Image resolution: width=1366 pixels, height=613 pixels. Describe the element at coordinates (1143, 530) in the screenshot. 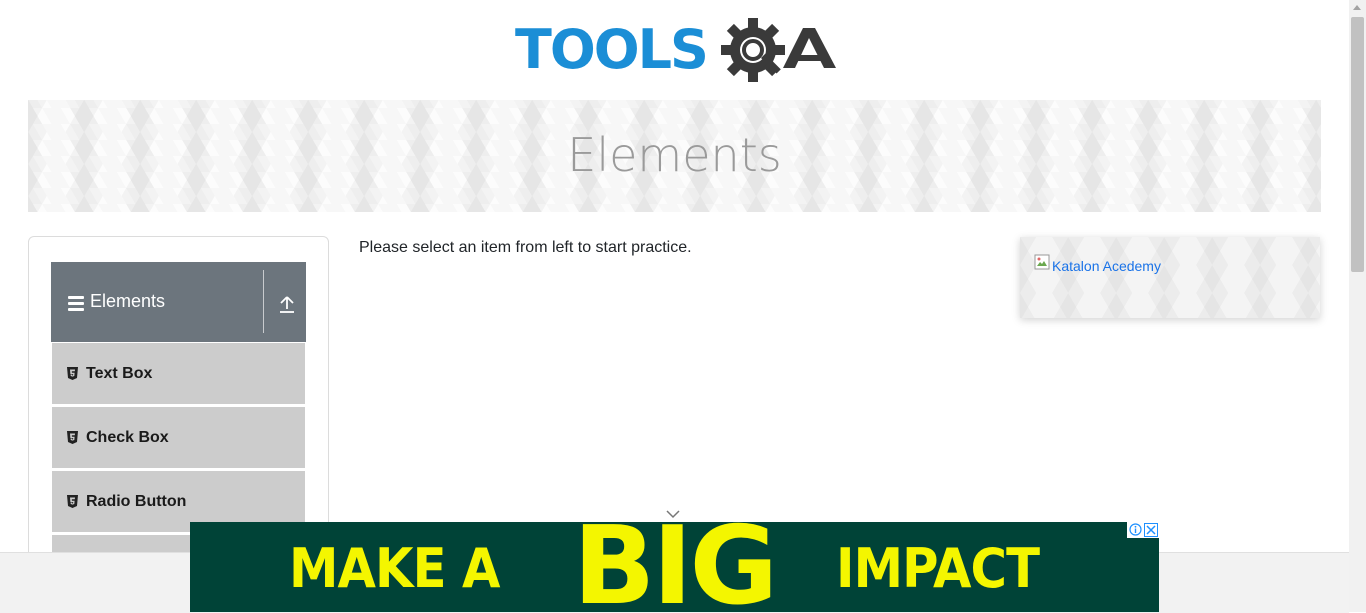

I see `ad-controls` at that location.